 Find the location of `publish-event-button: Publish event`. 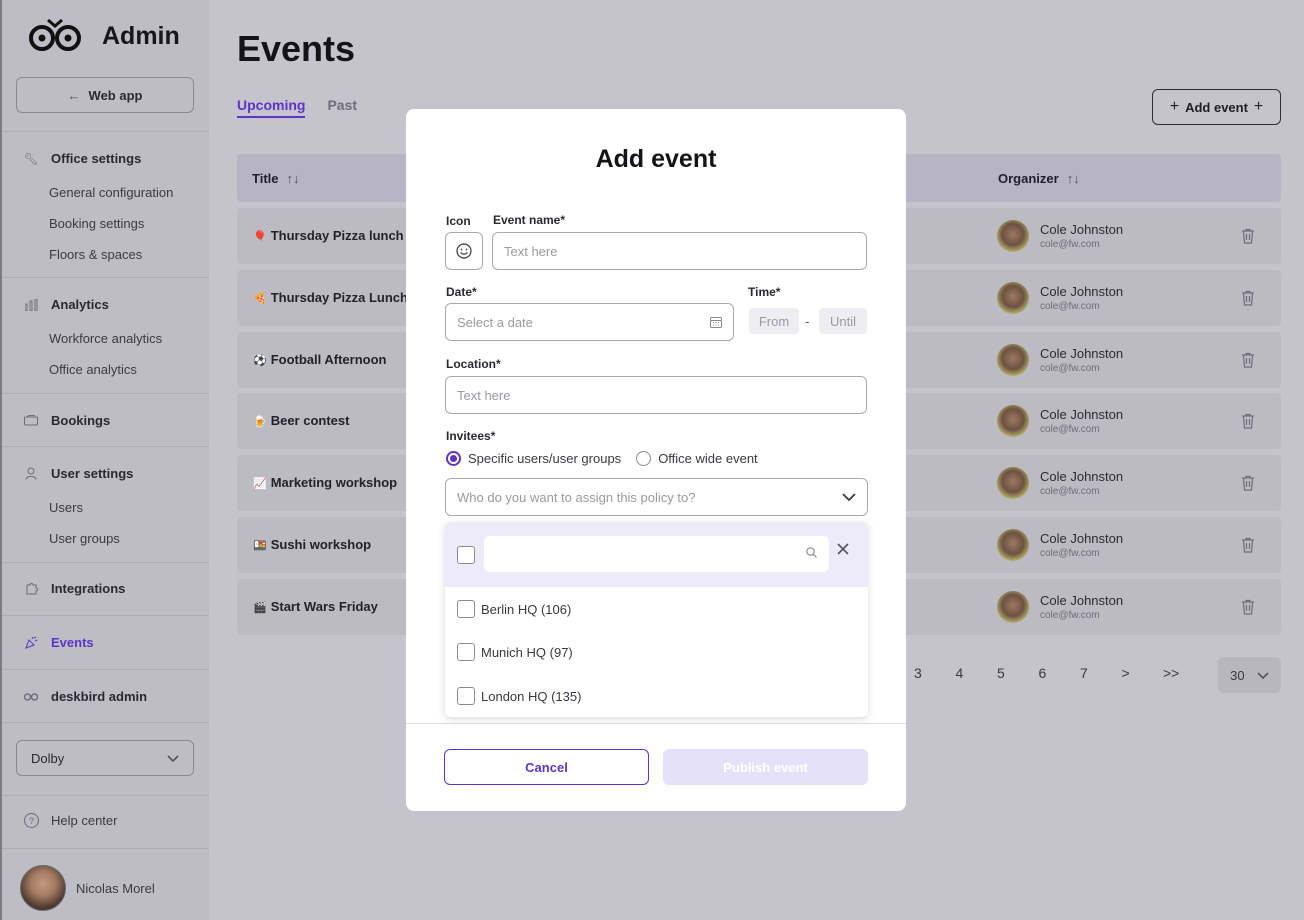

publish-event-button: Publish event is located at coordinates (765, 767).